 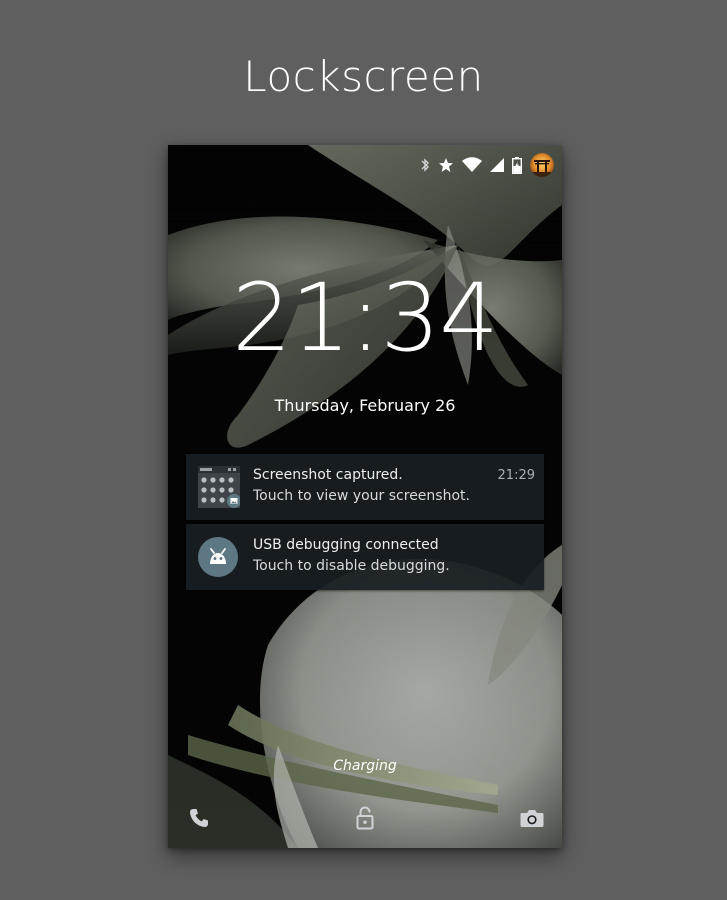 I want to click on battery-charging-icon, so click(x=517, y=165).